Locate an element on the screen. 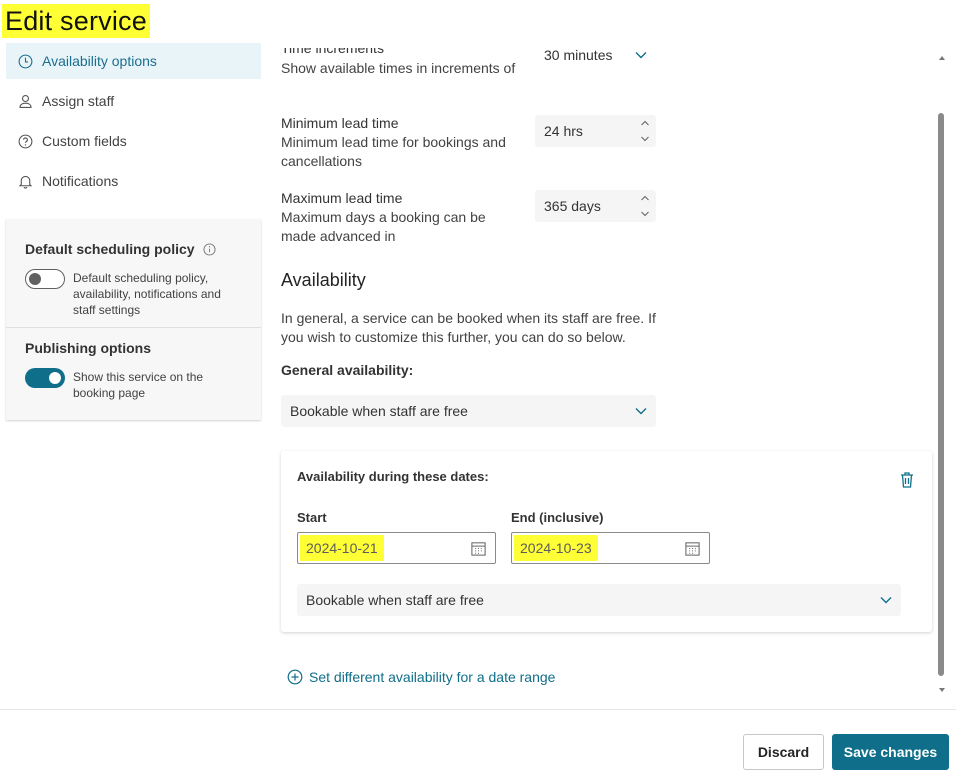 This screenshot has height=776, width=956. max-lead-value: 365 days is located at coordinates (572, 206).